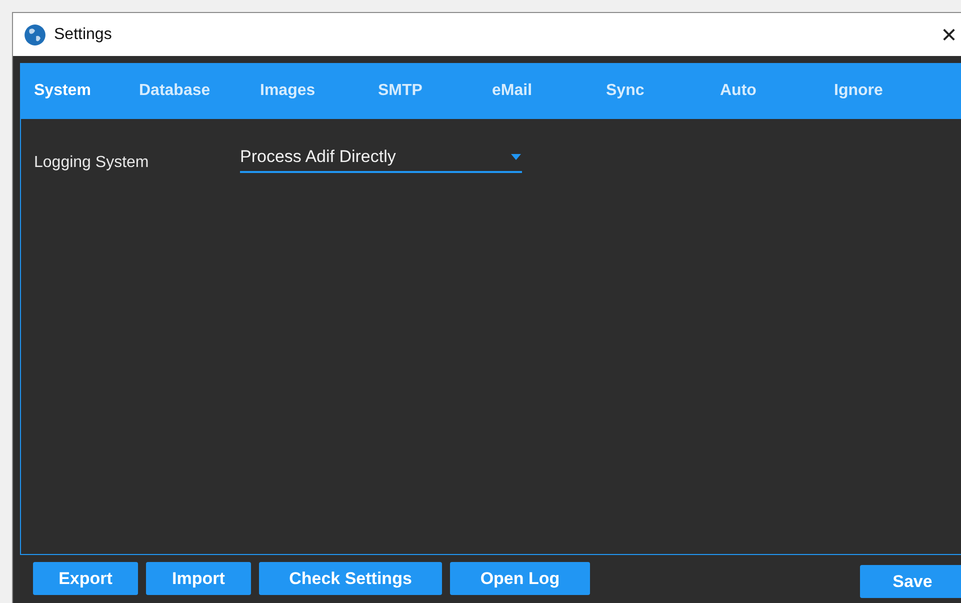 The height and width of the screenshot is (603, 961). Describe the element at coordinates (435, 91) in the screenshot. I see `tab: SMTP` at that location.